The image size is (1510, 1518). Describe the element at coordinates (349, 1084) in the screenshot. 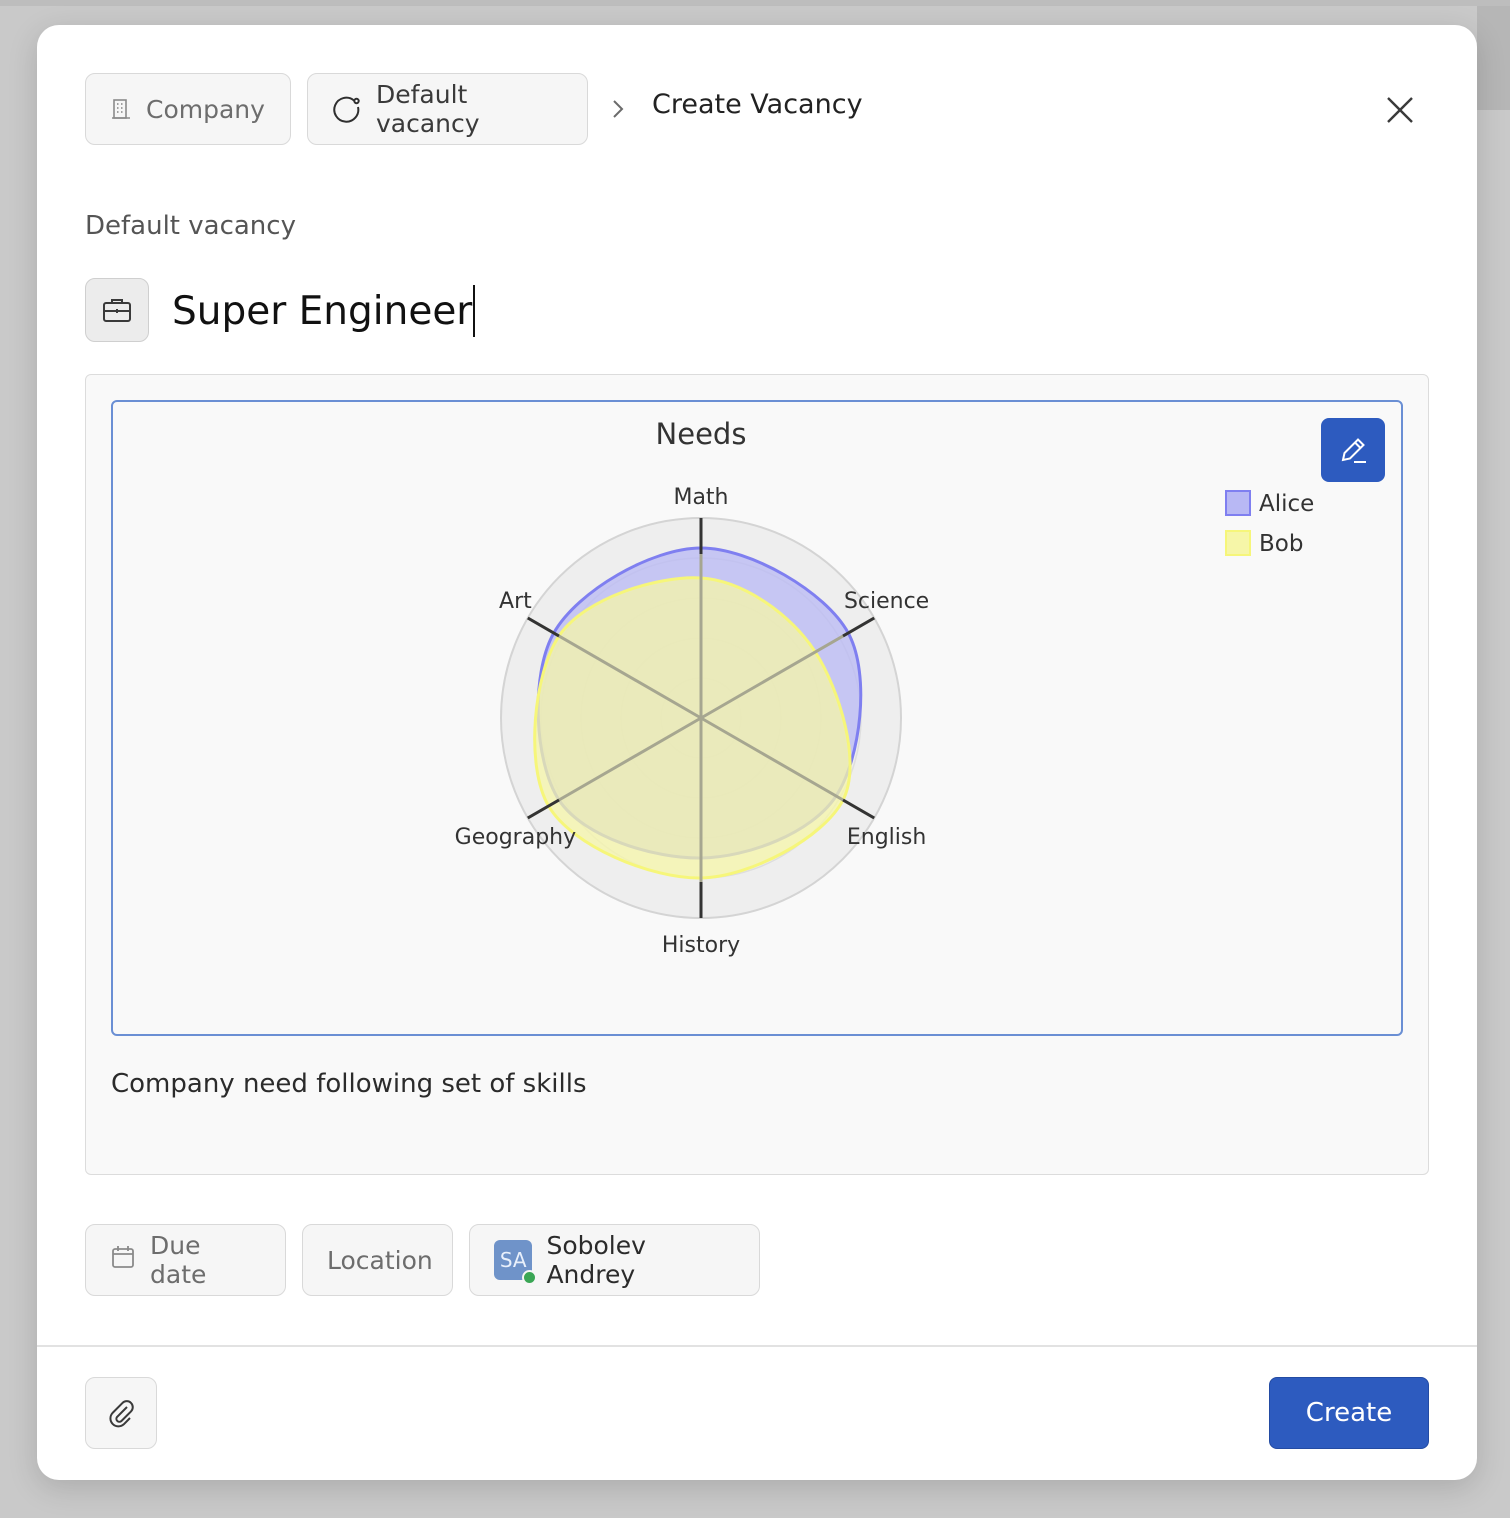

I see `description-text: Company need following set of skills` at that location.